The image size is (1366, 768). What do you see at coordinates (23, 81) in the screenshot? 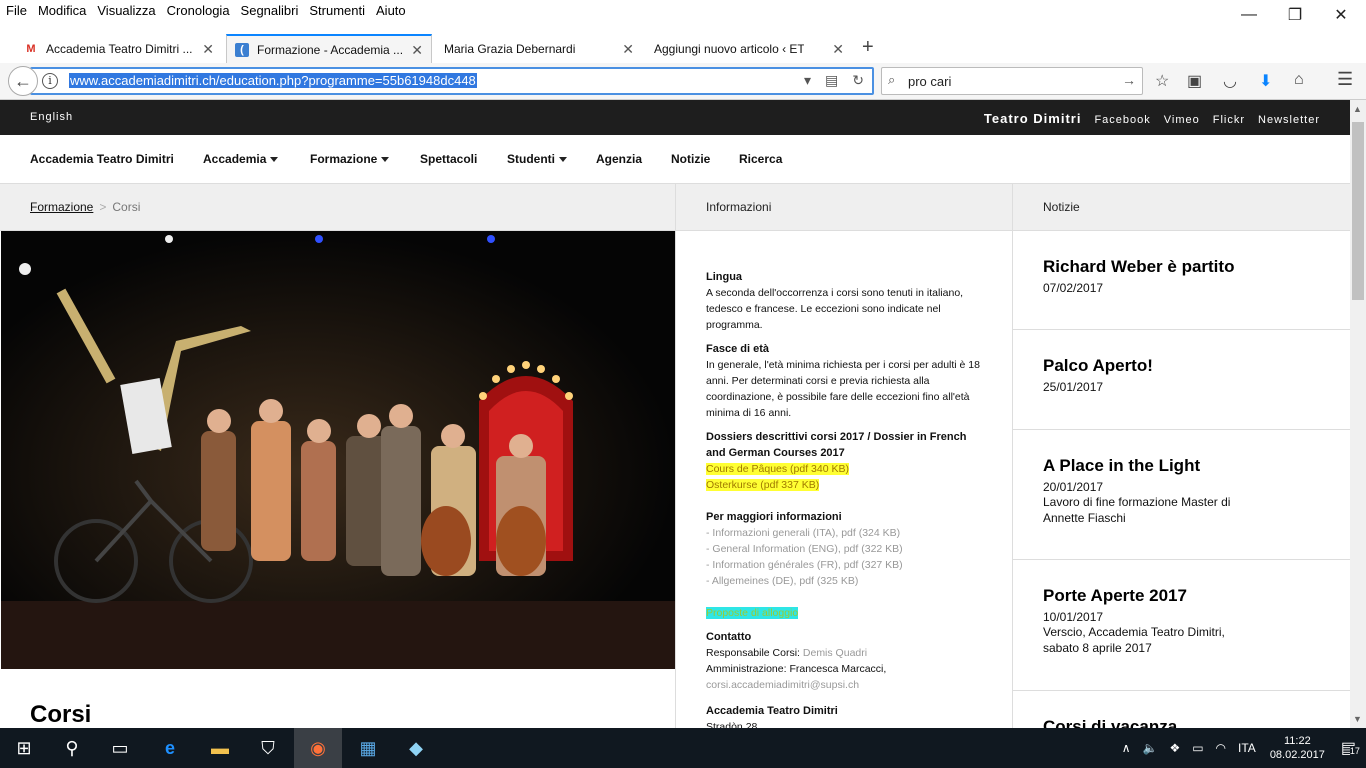
I see `back-button: ←` at bounding box center [23, 81].